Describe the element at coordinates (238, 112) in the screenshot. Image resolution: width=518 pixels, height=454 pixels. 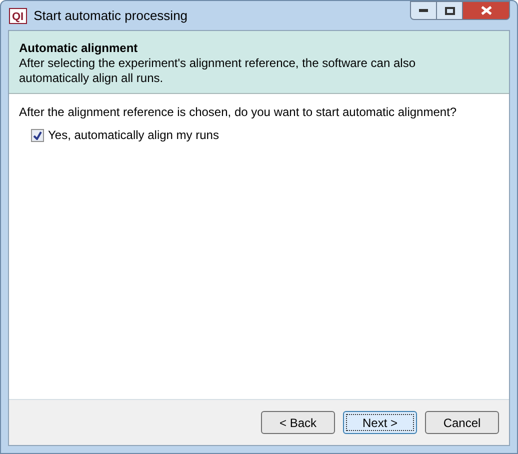
I see `question-text: After the alignment reference is chosen, do you want to start automatic alignment?` at that location.